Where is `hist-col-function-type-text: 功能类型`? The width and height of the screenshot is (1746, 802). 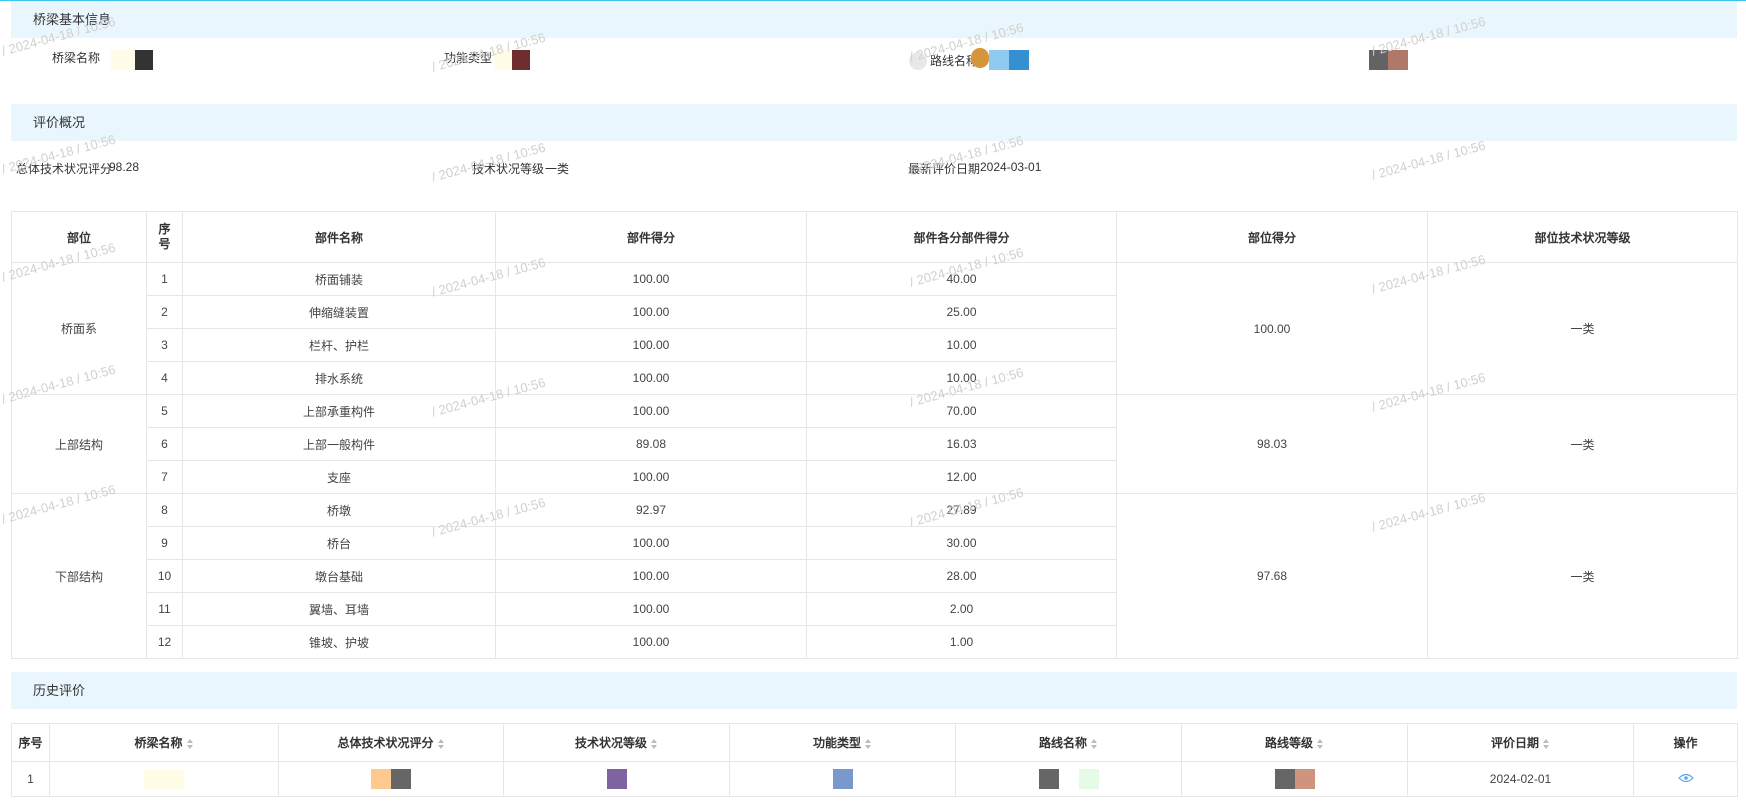 hist-col-function-type-text: 功能类型 is located at coordinates (836, 743).